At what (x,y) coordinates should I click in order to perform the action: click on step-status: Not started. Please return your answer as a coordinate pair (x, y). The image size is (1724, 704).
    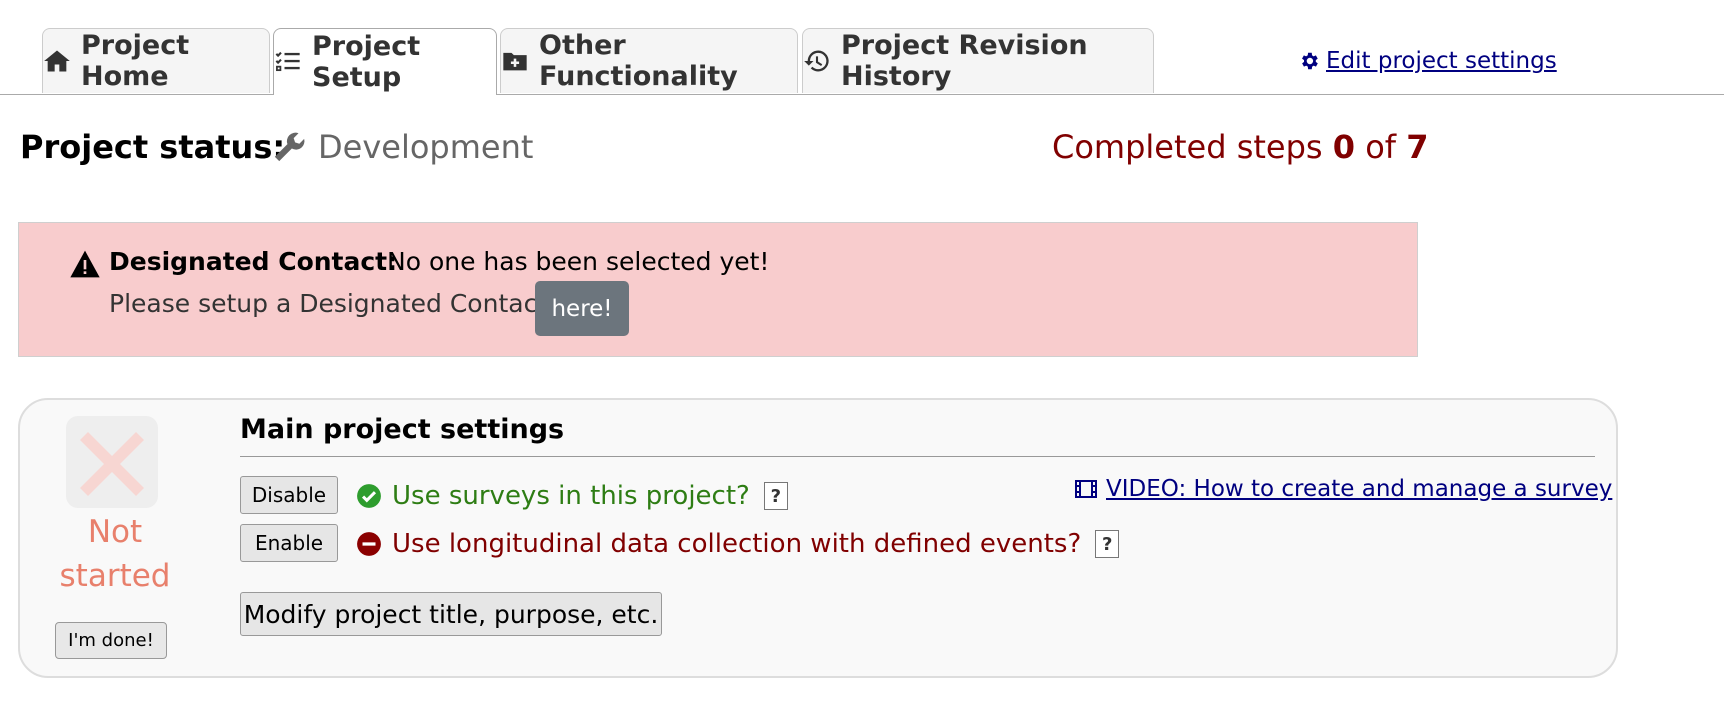
    Looking at the image, I should click on (115, 554).